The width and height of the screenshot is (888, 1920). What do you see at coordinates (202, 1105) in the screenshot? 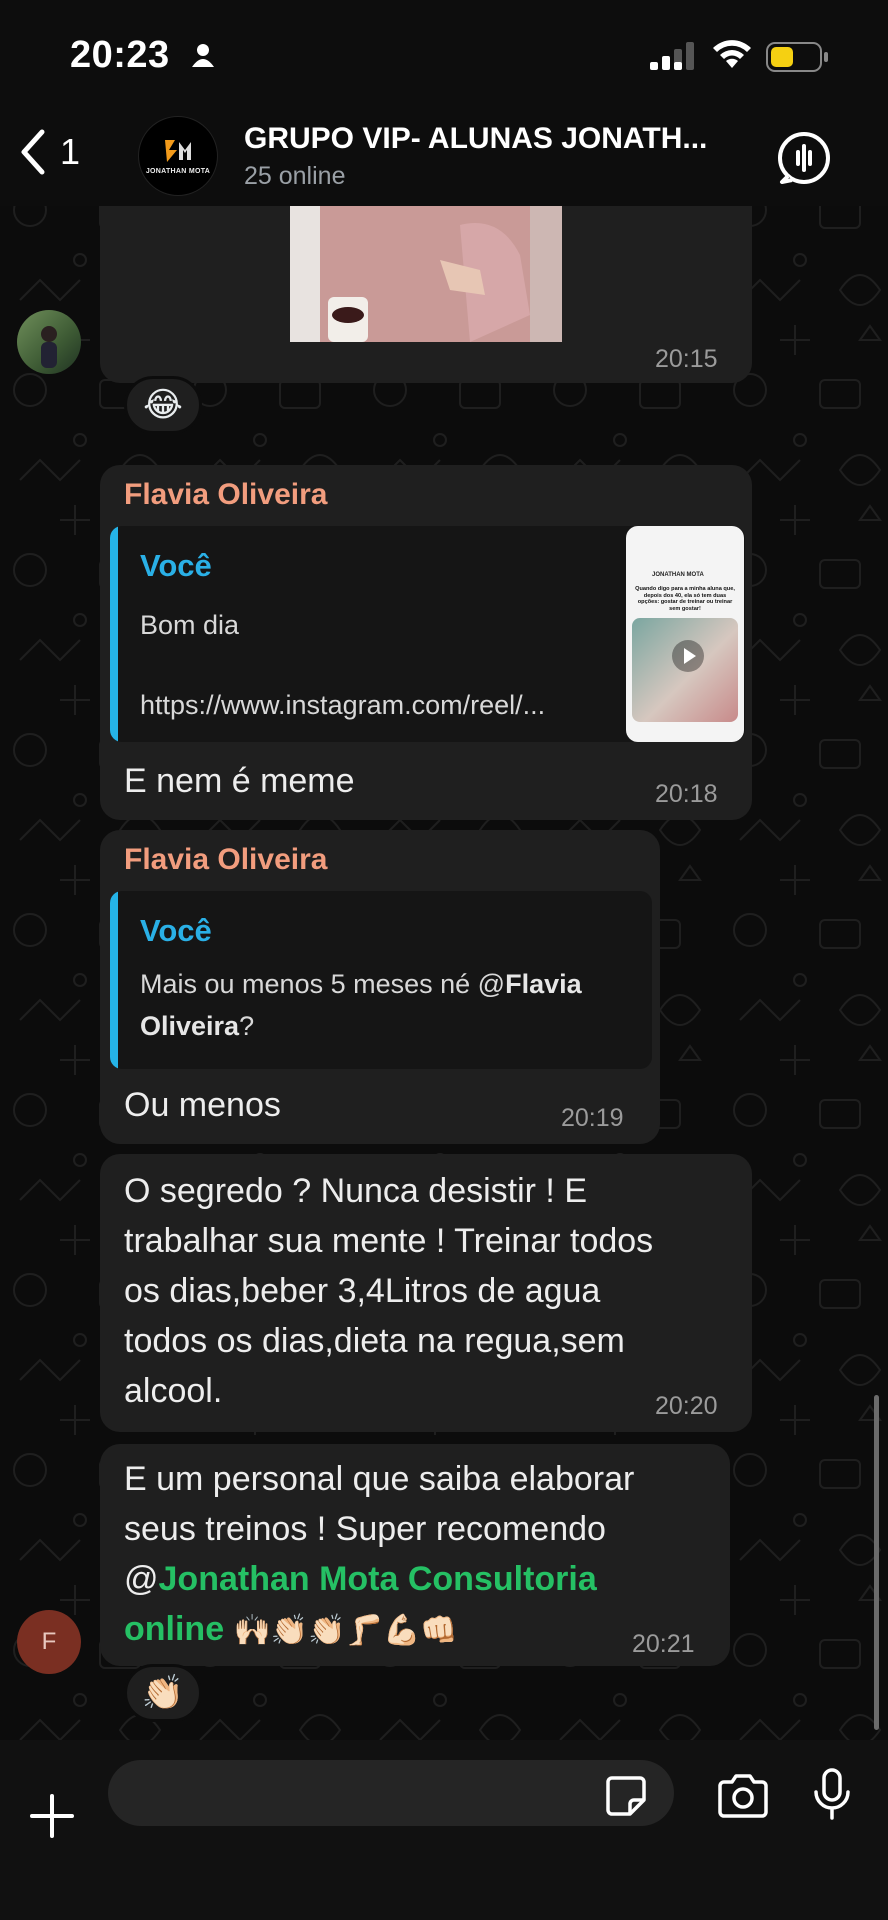
I see `message-text: Ou menos` at bounding box center [202, 1105].